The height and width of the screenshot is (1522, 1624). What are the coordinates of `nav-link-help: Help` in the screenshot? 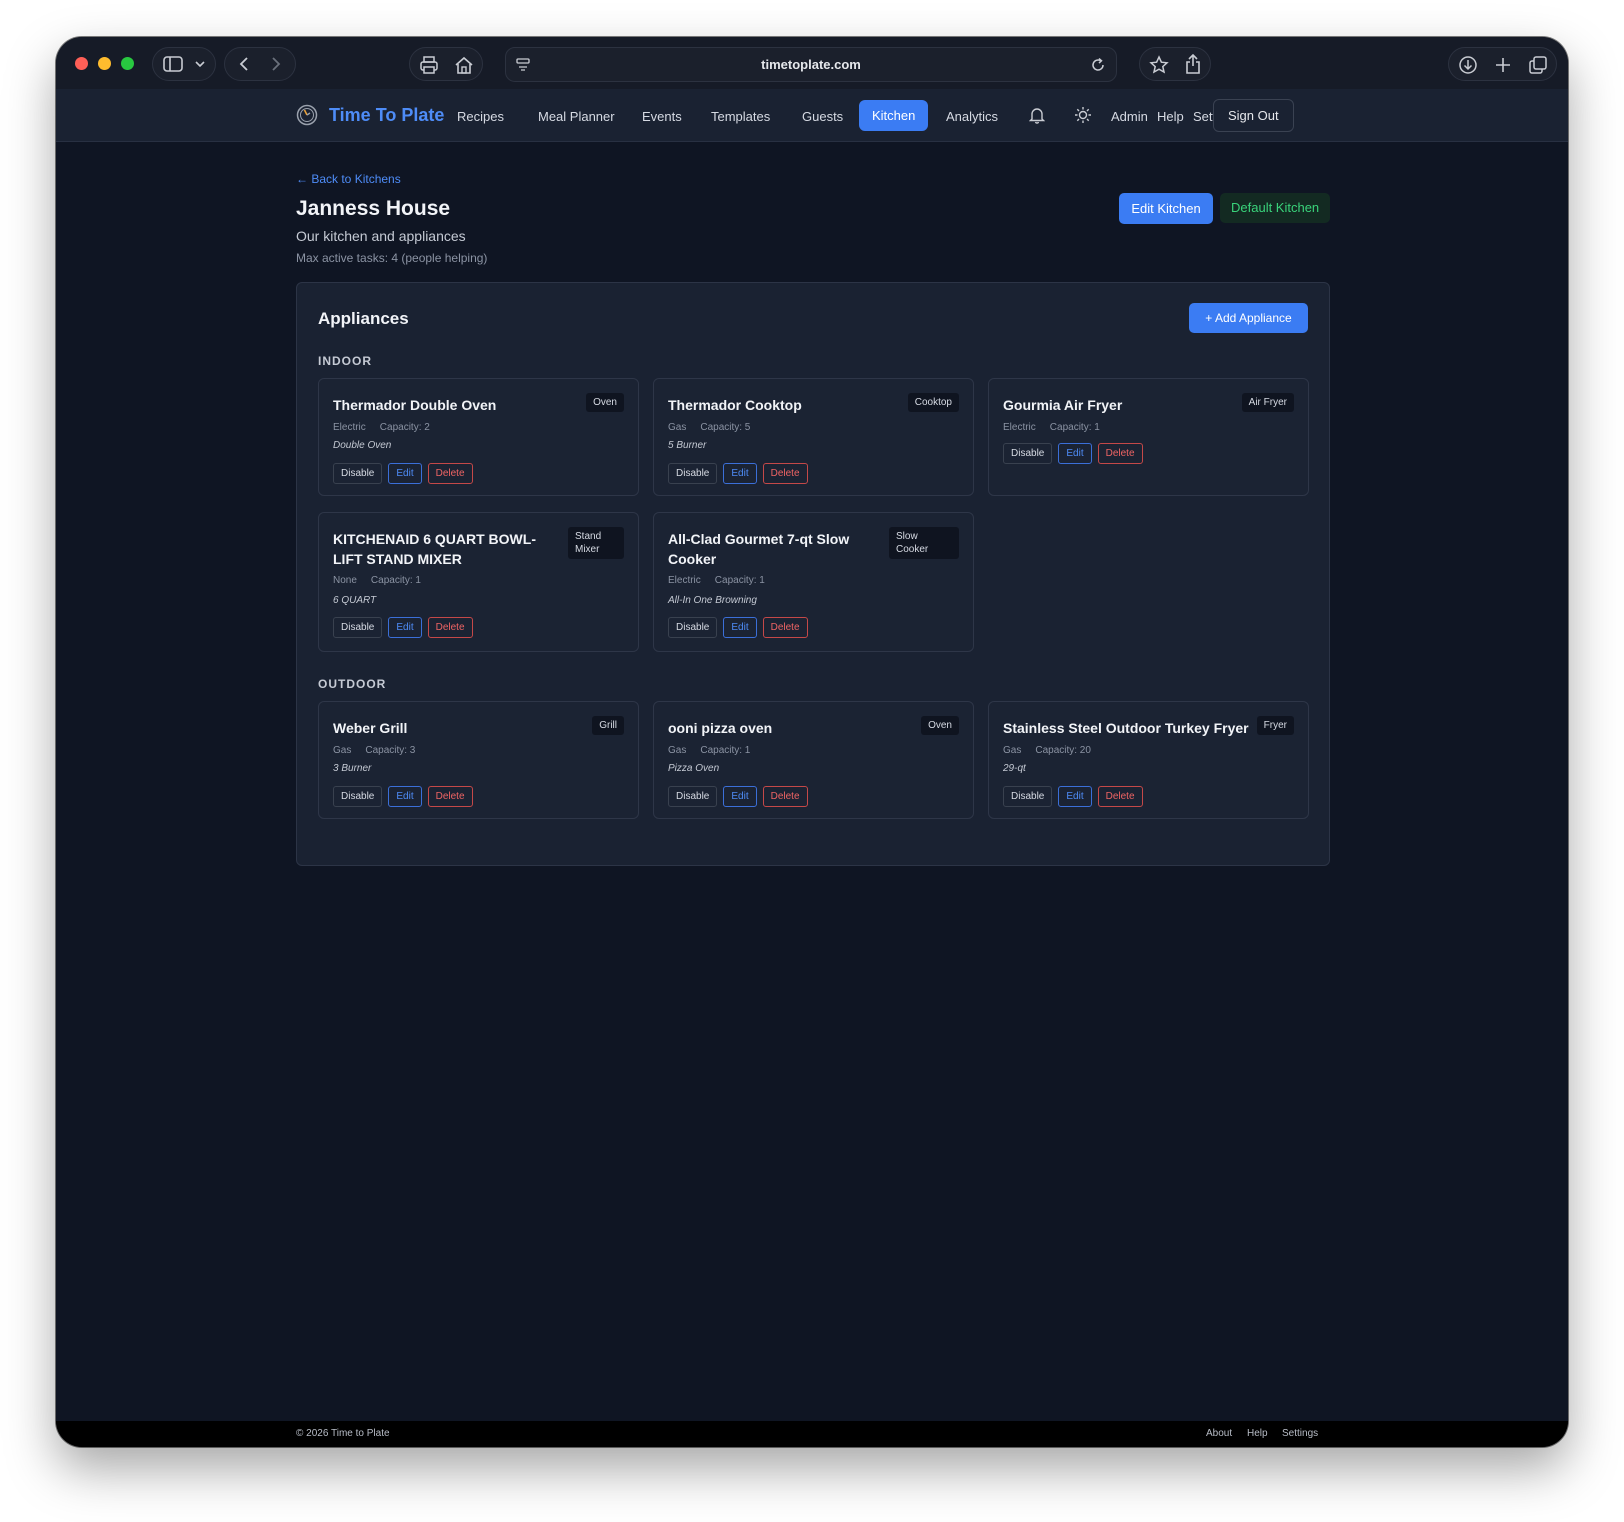 It's located at (1170, 116).